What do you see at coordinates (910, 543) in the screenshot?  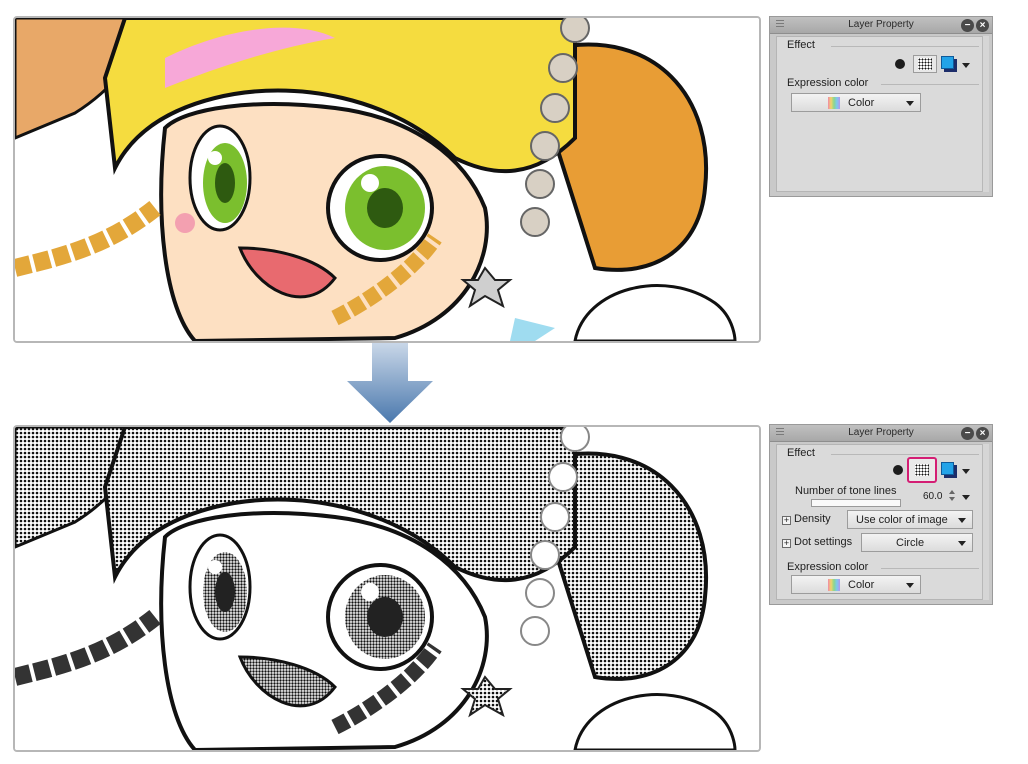 I see `dot-settings-value: Circle` at bounding box center [910, 543].